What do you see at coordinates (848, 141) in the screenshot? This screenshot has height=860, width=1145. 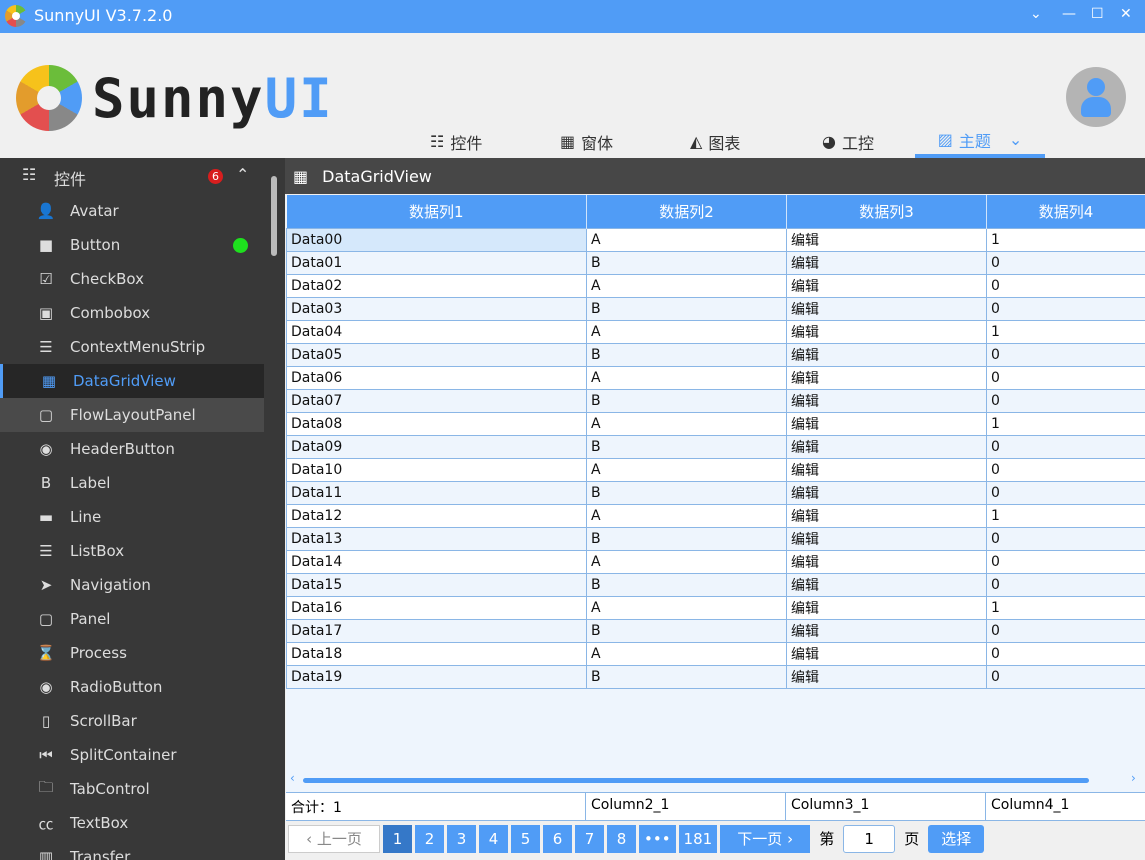 I see `tab-industrial: ◕ 工控` at bounding box center [848, 141].